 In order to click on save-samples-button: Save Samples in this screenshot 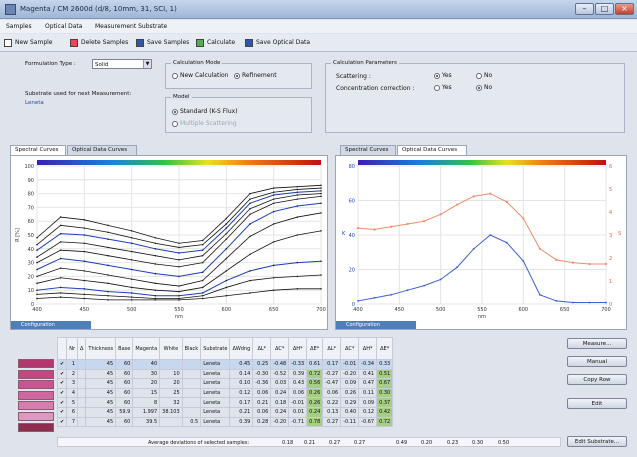, I will do `click(162, 43)`.